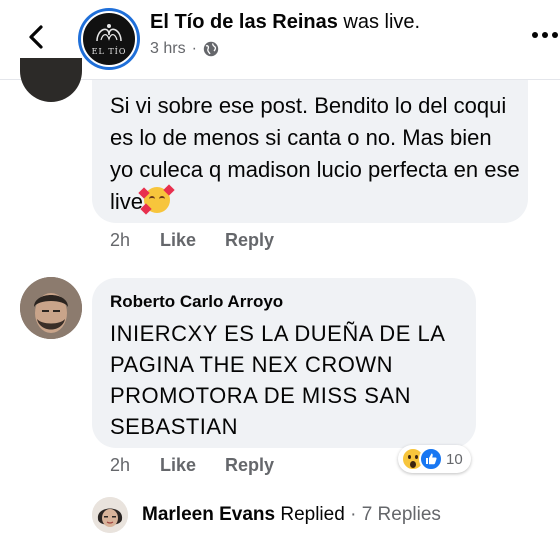  What do you see at coordinates (244, 22) in the screenshot?
I see `page-name-link: El Tío de las Reinas` at bounding box center [244, 22].